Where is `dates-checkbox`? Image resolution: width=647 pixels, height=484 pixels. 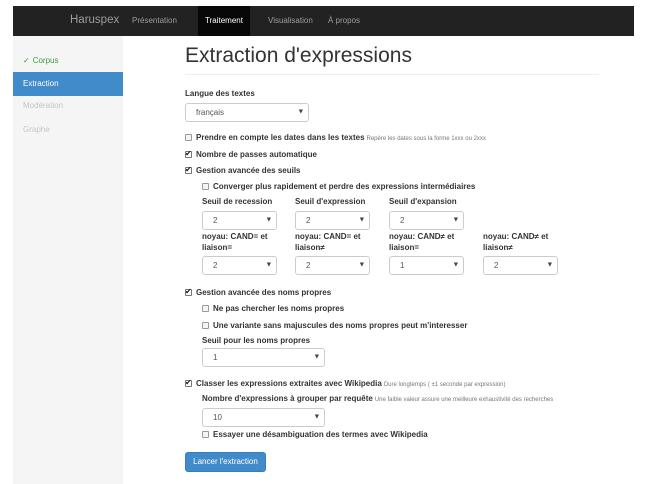 dates-checkbox is located at coordinates (188, 137).